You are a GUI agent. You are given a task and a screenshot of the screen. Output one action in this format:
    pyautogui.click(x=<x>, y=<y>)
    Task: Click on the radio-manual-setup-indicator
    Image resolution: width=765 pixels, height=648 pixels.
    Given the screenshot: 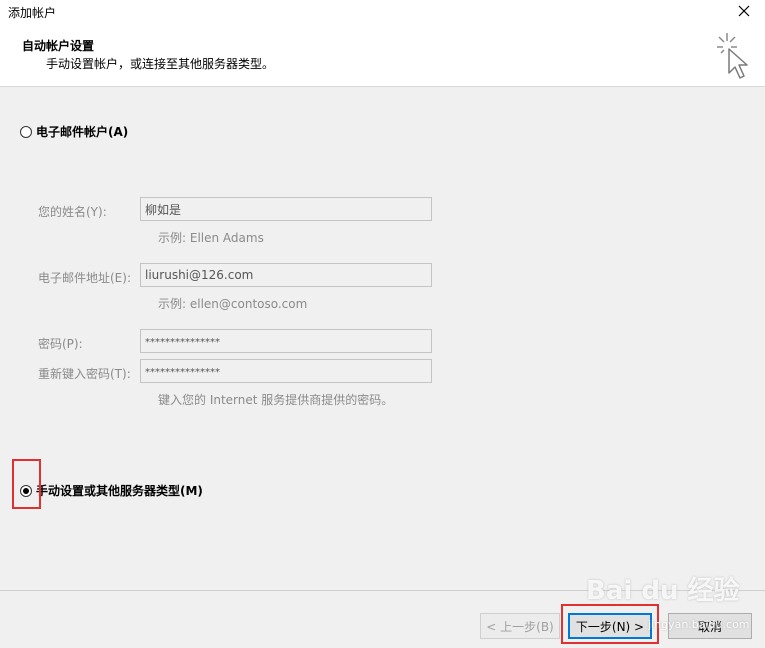 What is the action you would take?
    pyautogui.click(x=26, y=490)
    